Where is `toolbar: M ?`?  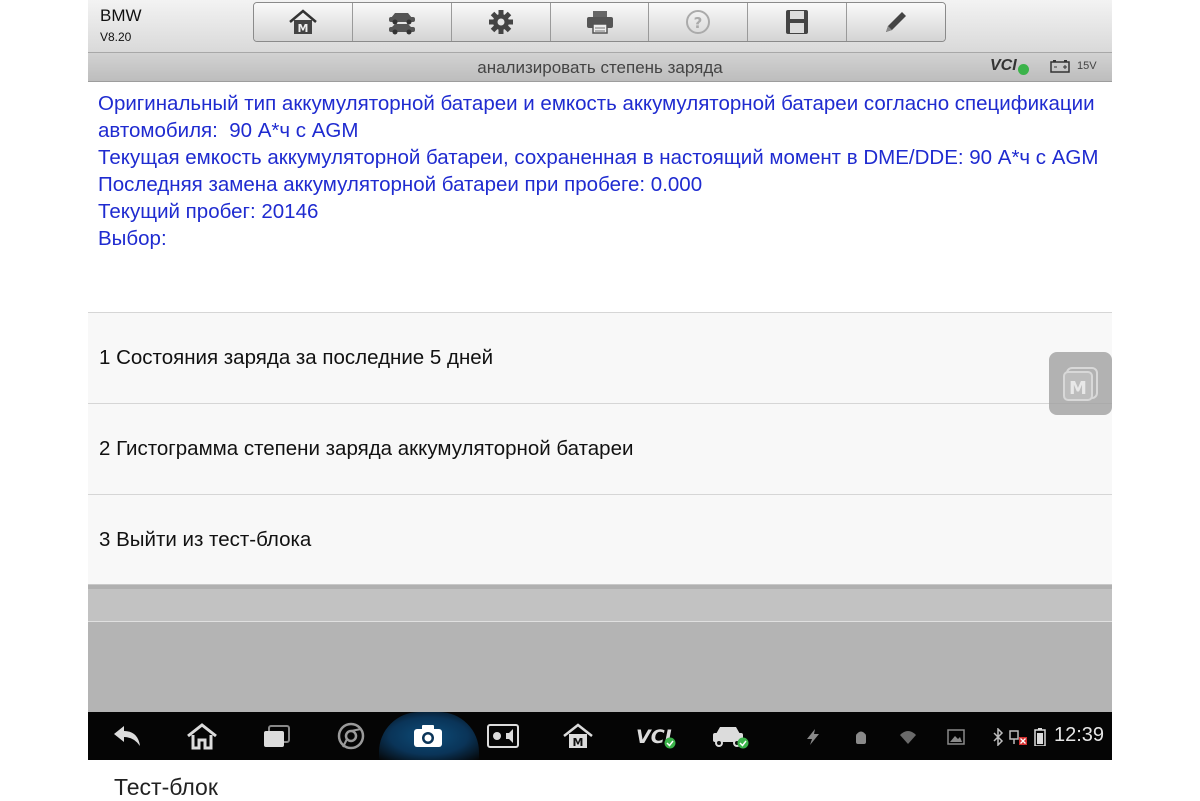
toolbar: M ? is located at coordinates (599, 22).